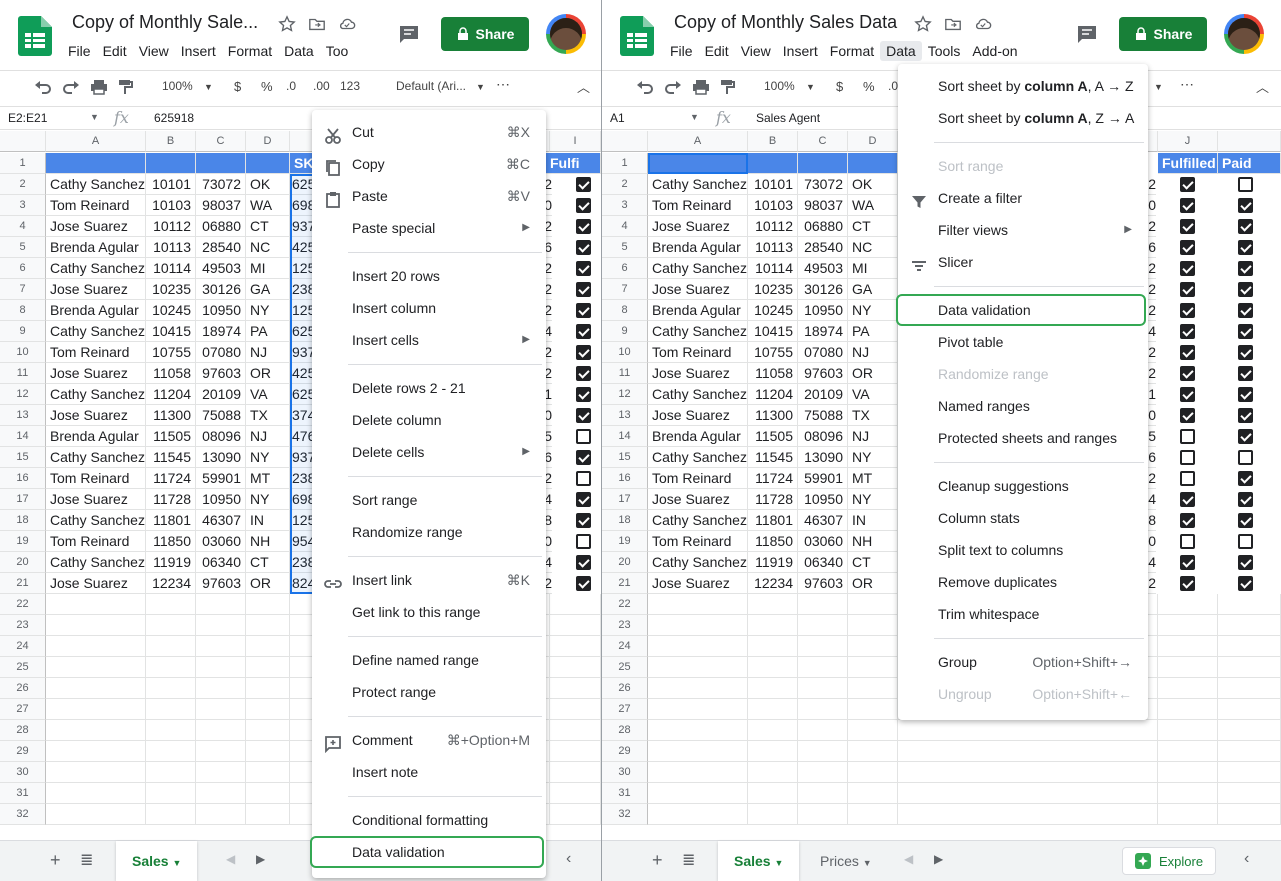 The height and width of the screenshot is (881, 1281). I want to click on table-cell: IN, so click(873, 520).